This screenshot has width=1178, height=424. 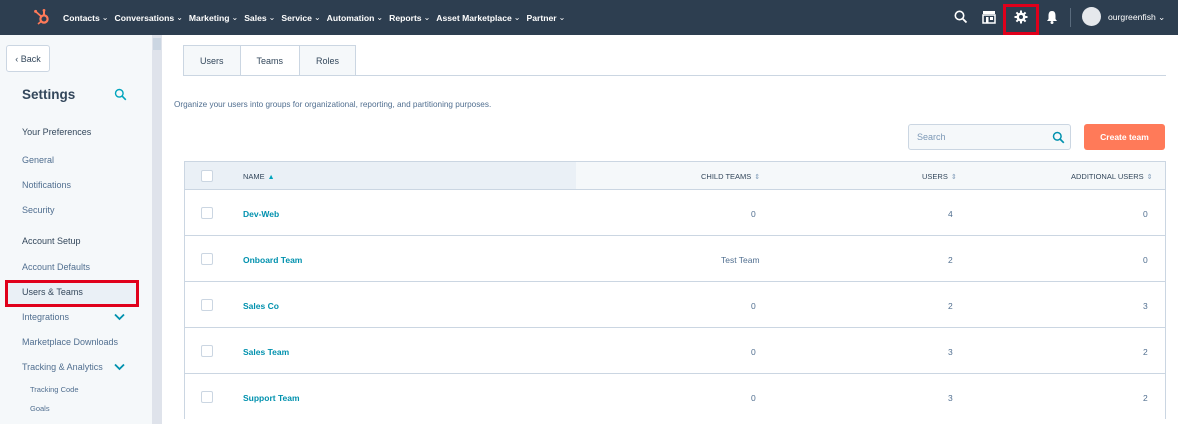 I want to click on account-menu: ourgreenfish ⌄, so click(x=1136, y=17).